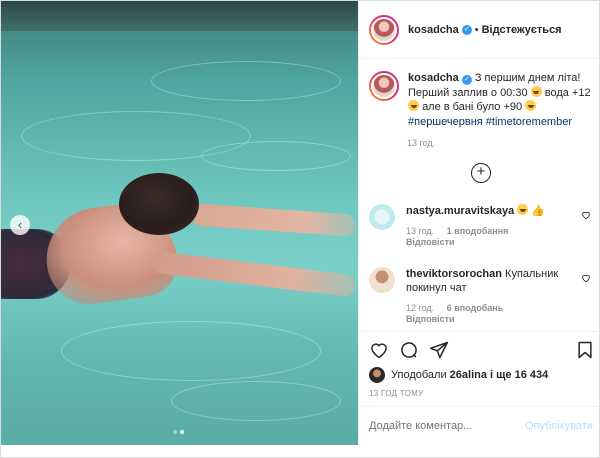  Describe the element at coordinates (379, 350) in the screenshot. I see `like-heart-icon` at that location.